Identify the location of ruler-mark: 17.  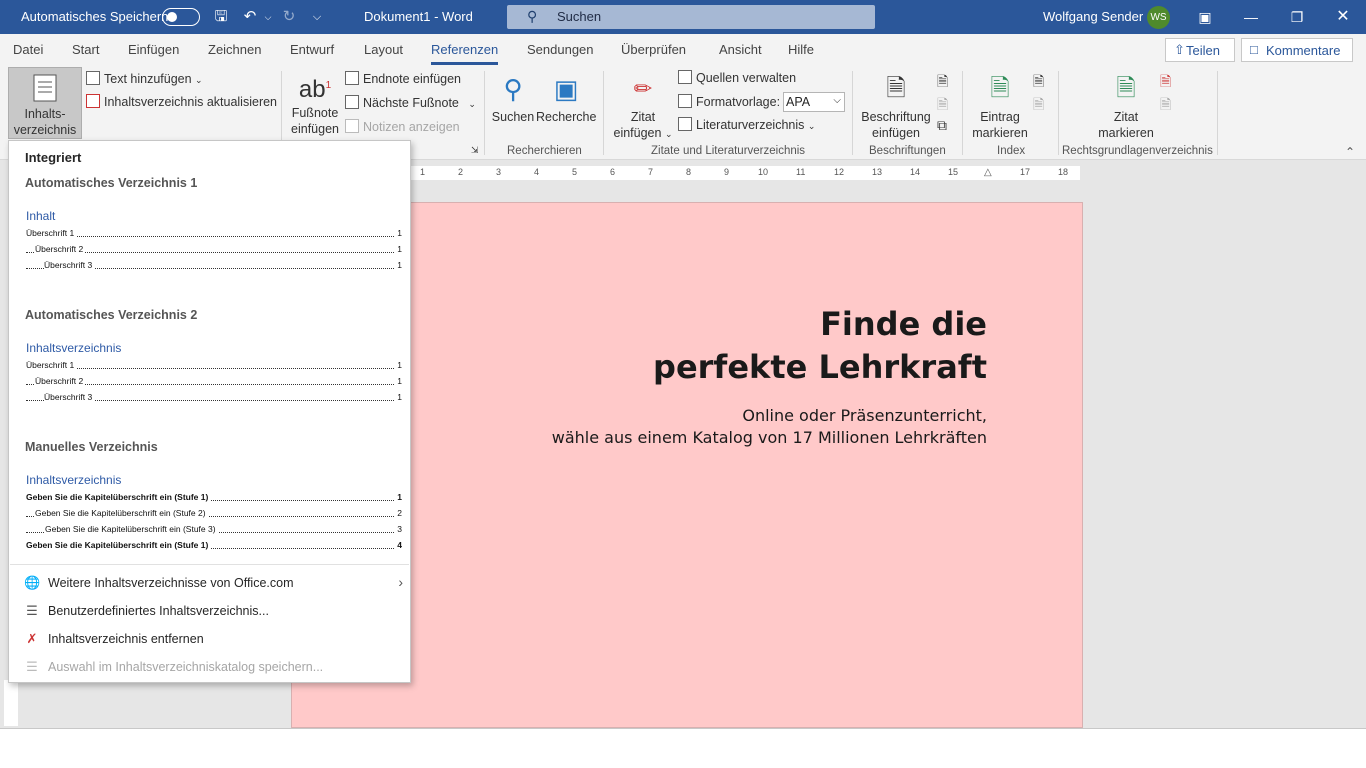
(1025, 172).